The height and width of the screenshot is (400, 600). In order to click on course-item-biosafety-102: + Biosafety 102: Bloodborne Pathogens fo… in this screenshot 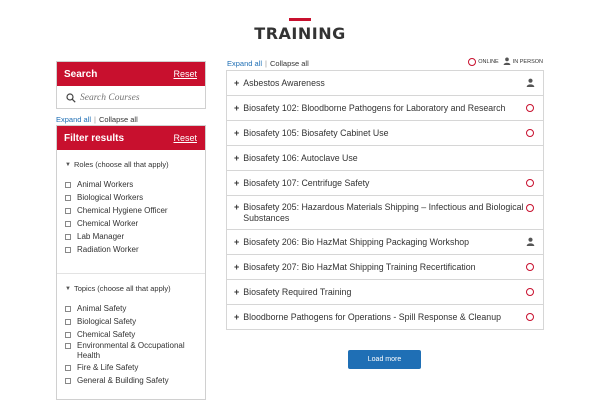, I will do `click(385, 108)`.